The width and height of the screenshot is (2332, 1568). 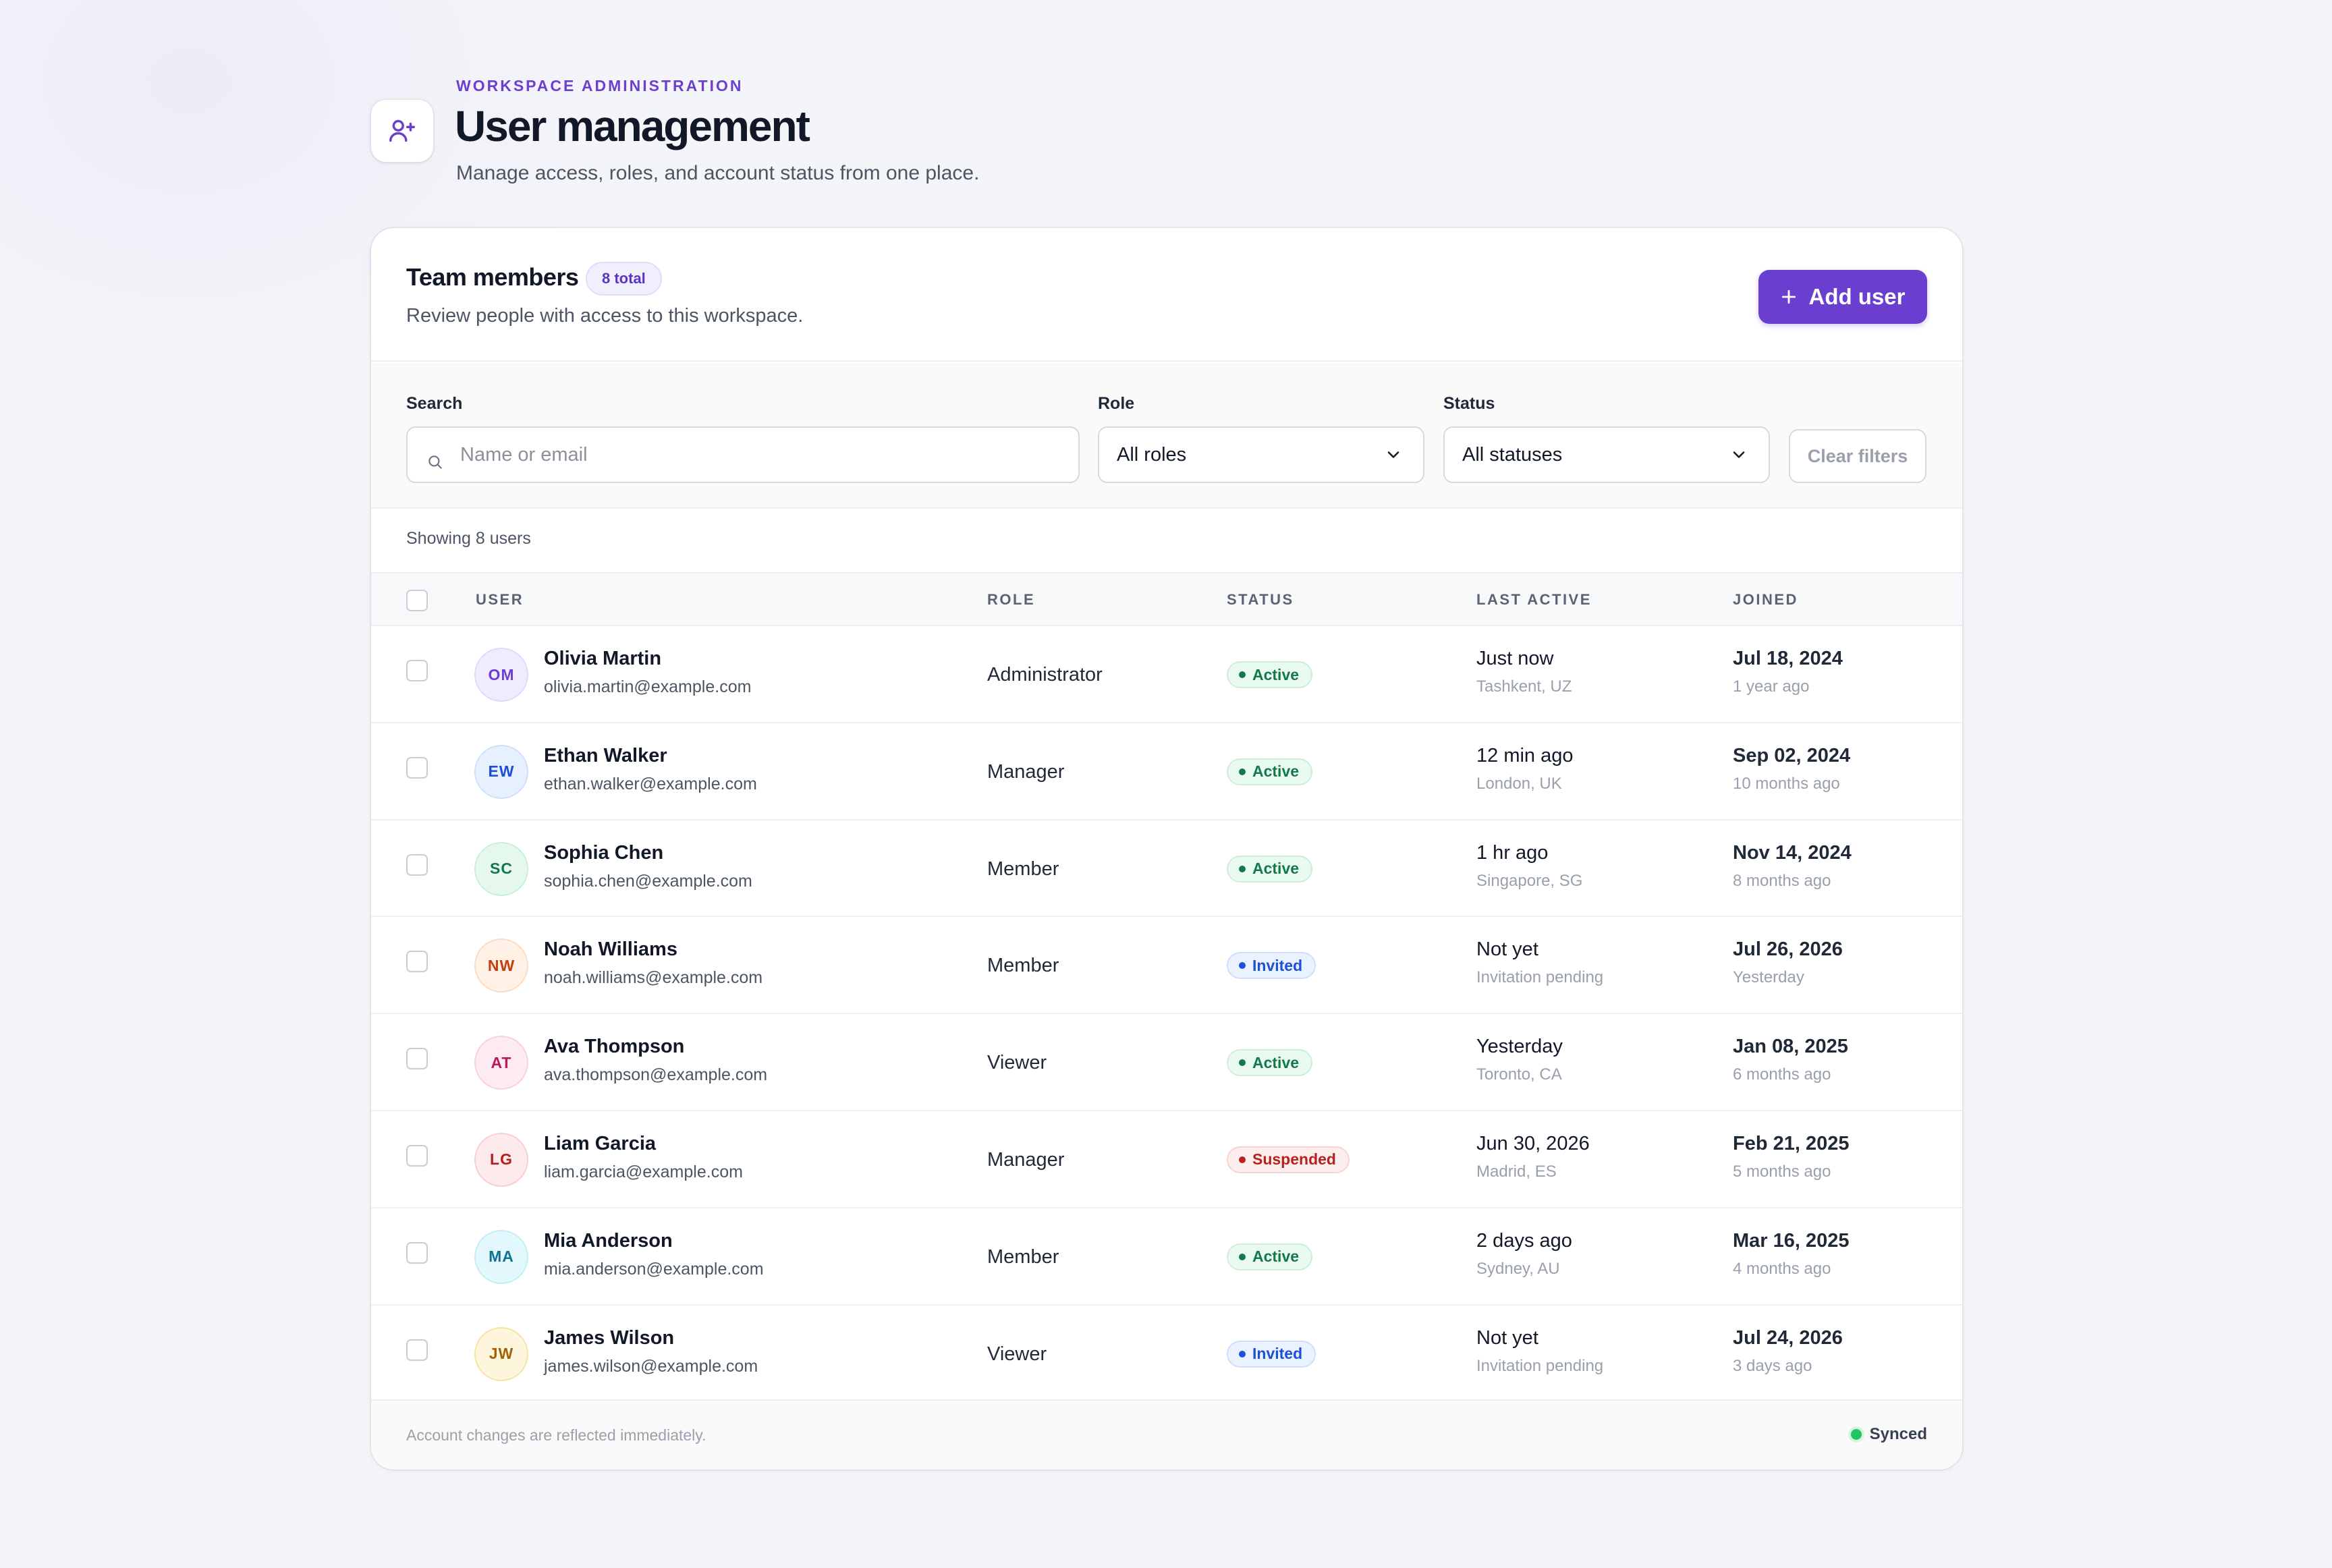 I want to click on last-active: Yesterday, so click(x=1519, y=1047).